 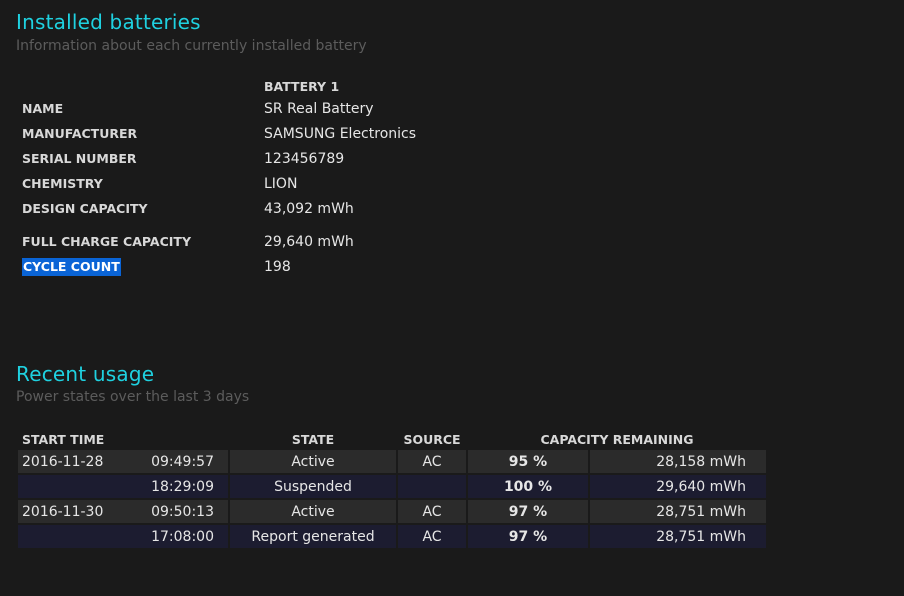 I want to click on battery-row-name: NAME SR Real Battery, so click(x=219, y=108).